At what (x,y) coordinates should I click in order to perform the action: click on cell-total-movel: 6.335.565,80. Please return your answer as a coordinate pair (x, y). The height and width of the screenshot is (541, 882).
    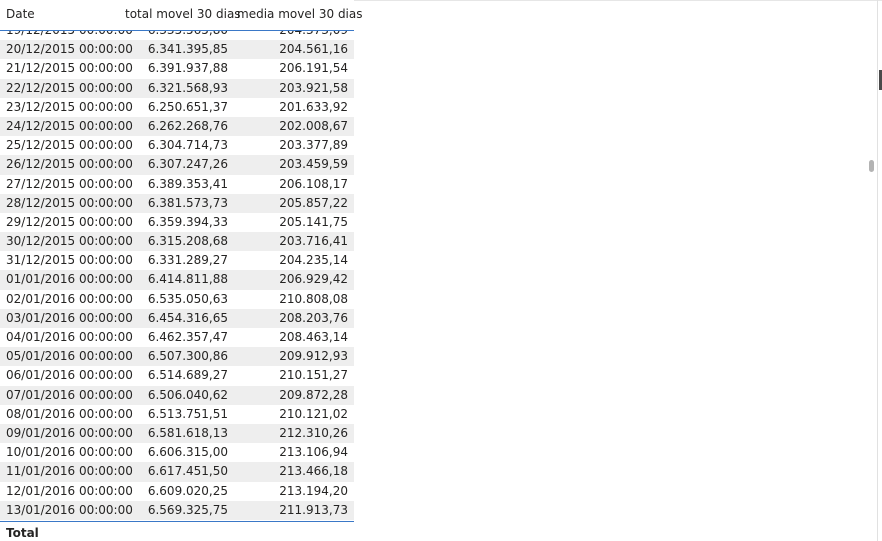
    Looking at the image, I should click on (188, 34).